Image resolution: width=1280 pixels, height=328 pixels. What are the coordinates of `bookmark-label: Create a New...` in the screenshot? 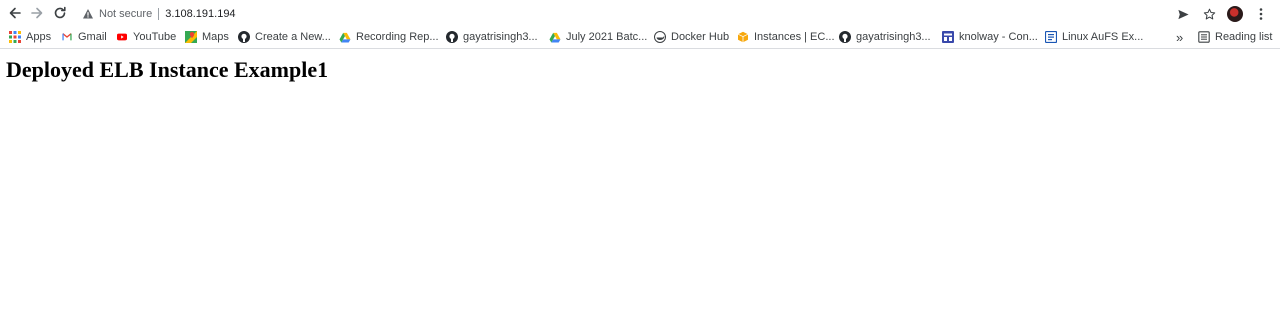 It's located at (293, 37).